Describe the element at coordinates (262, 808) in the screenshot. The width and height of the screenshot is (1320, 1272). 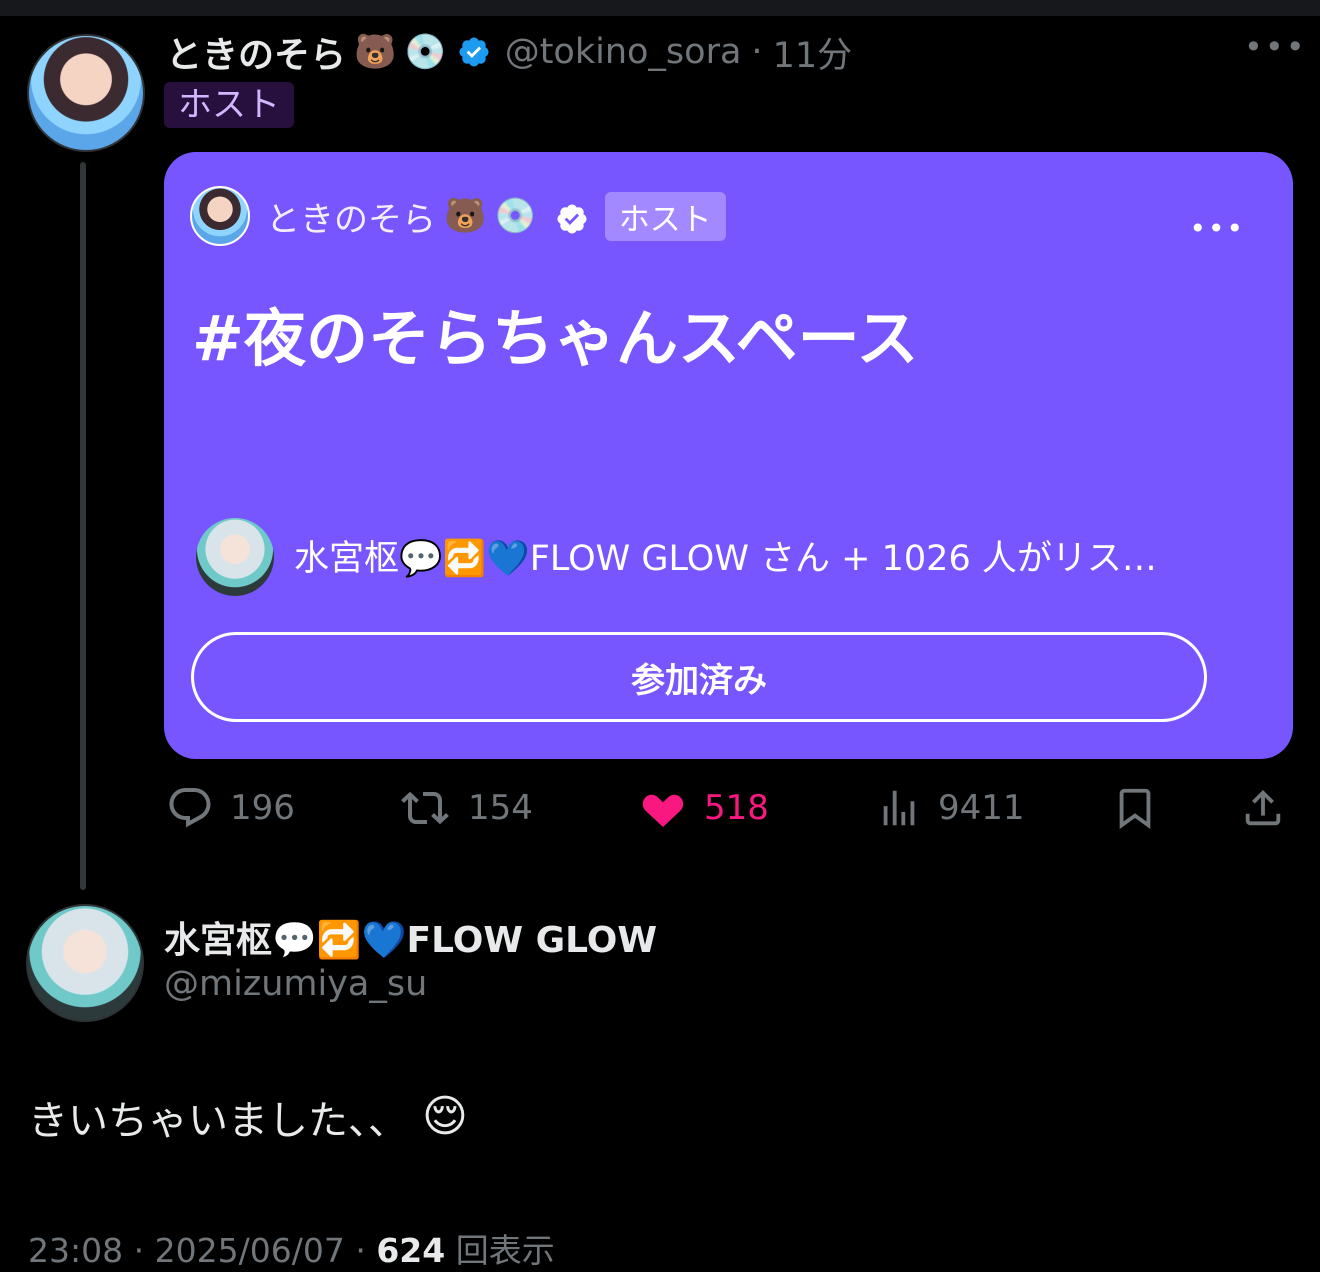
I see `reply-count: 196` at that location.